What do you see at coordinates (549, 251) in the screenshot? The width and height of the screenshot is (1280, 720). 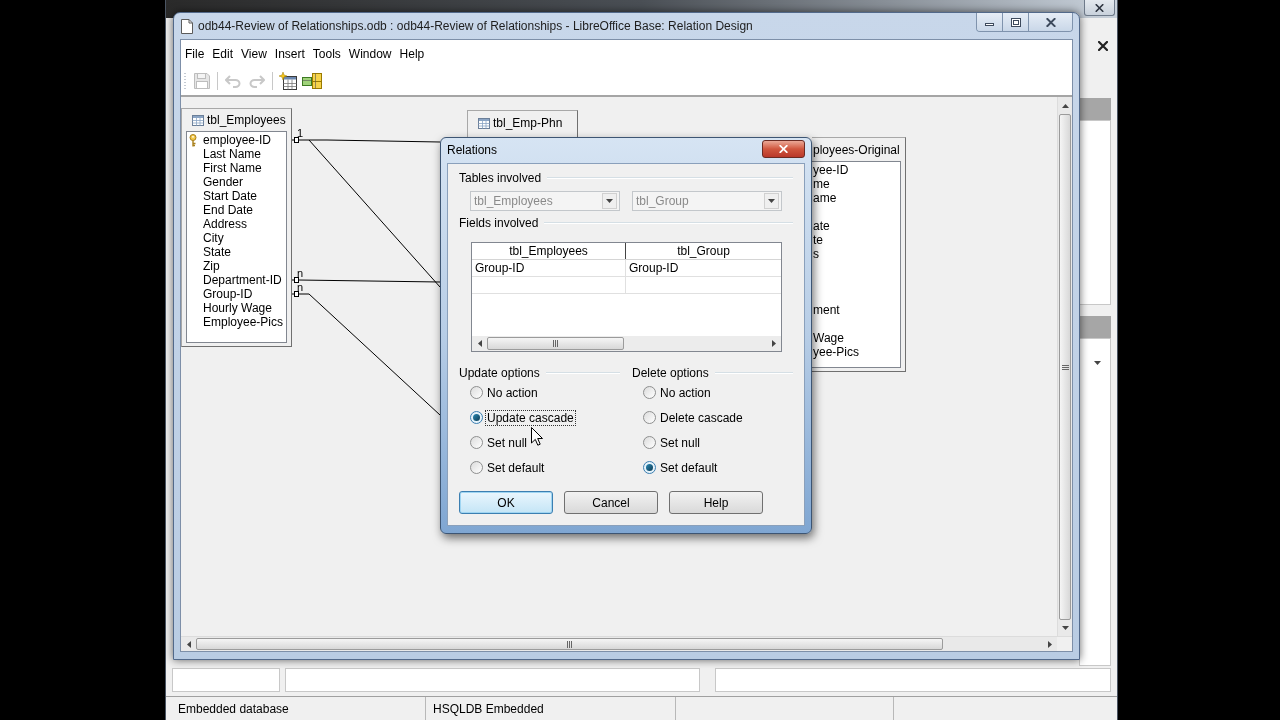 I see `column-header: tbl_Employees` at bounding box center [549, 251].